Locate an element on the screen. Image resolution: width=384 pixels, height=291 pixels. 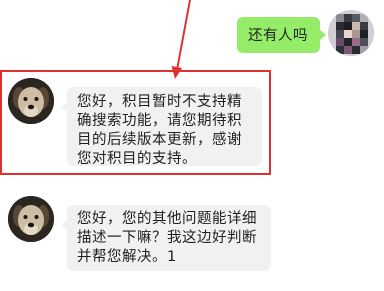
user-avatar is located at coordinates (351, 33).